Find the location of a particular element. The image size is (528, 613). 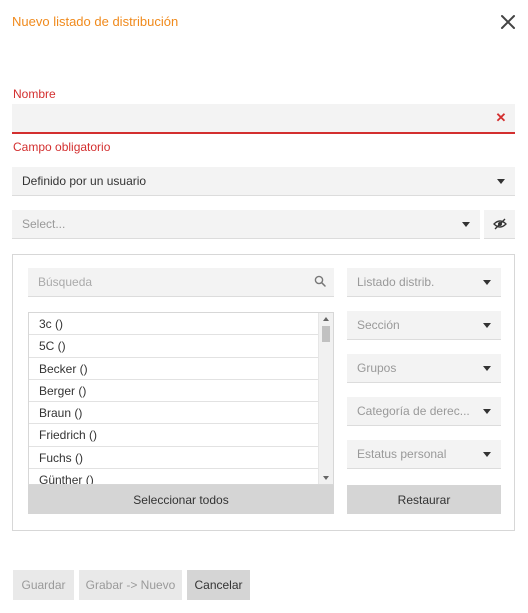

list-item: 5C () is located at coordinates (174, 346).